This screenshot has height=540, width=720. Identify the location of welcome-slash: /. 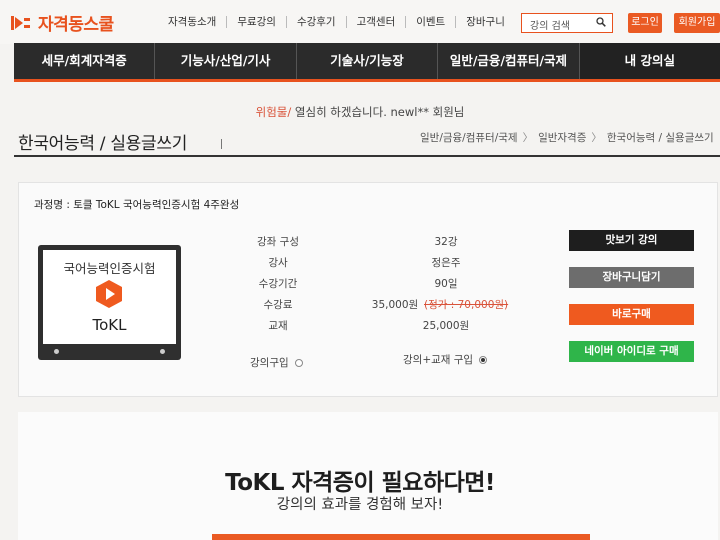
(289, 112).